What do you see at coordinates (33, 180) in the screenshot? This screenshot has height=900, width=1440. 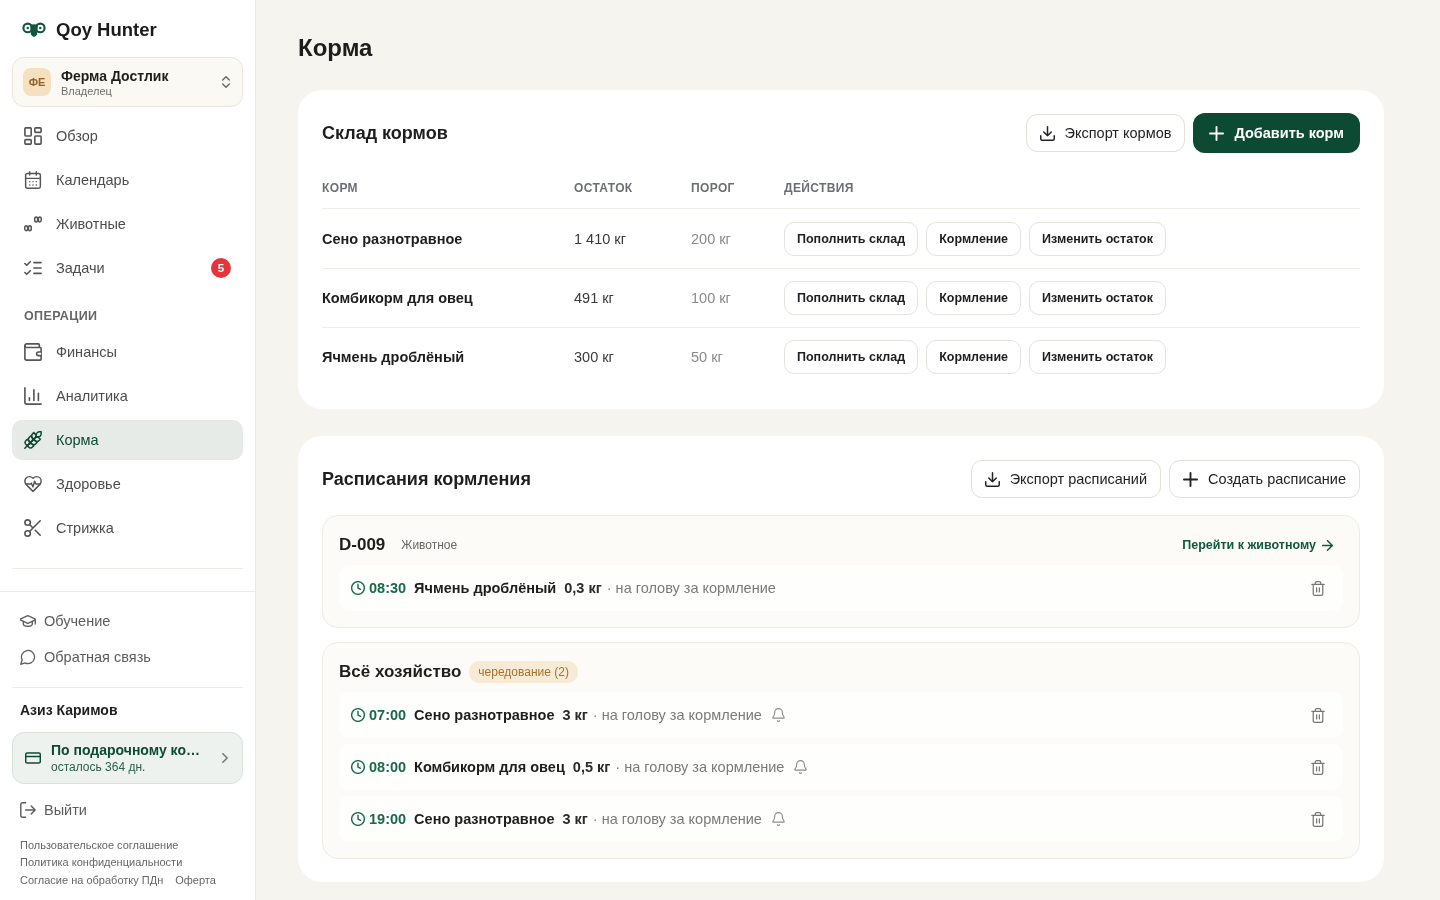 I see `calendar-icon` at bounding box center [33, 180].